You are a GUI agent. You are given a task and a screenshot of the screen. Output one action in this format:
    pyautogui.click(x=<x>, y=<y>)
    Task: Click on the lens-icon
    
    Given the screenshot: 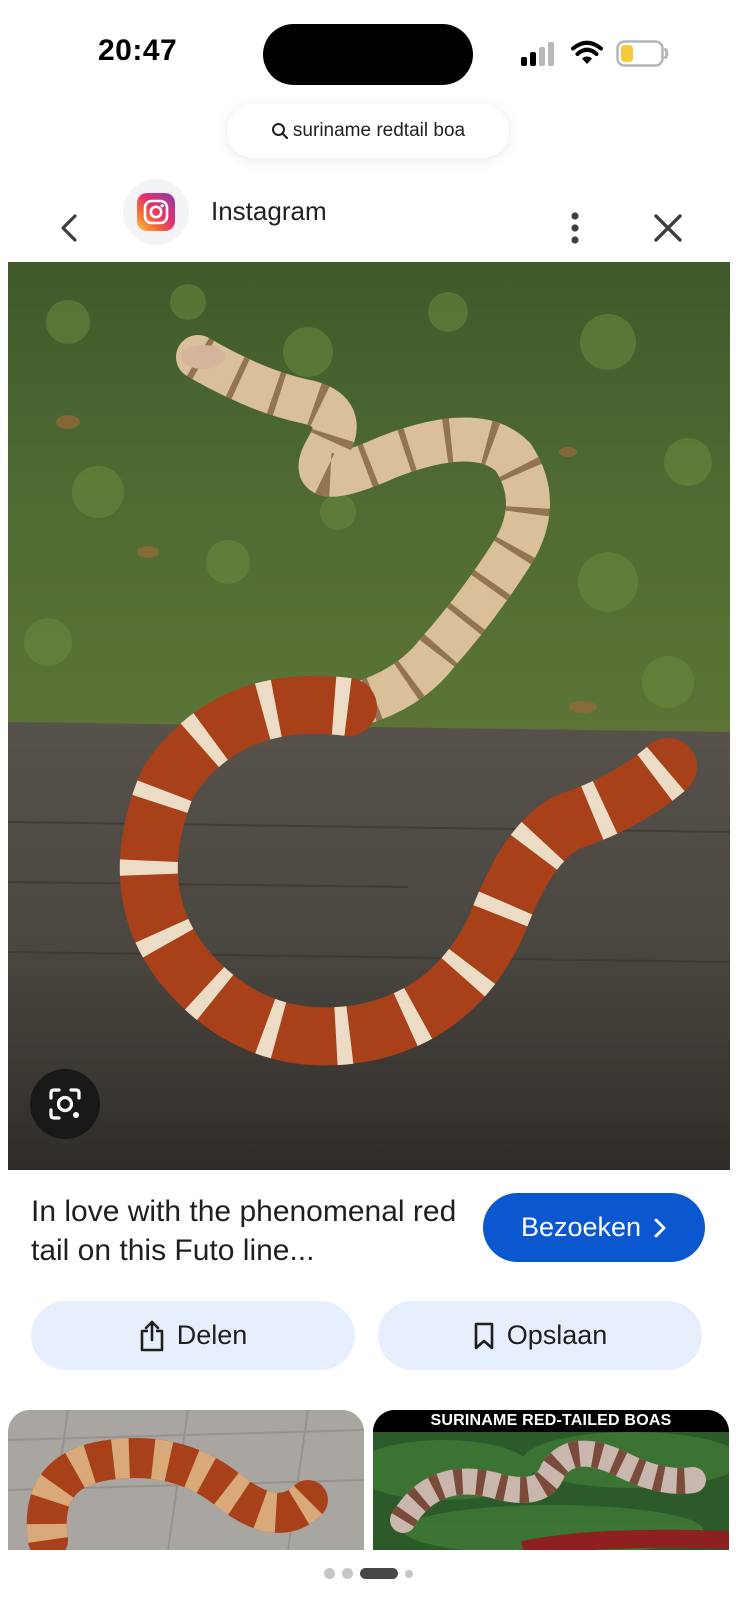 What is the action you would take?
    pyautogui.click(x=65, y=1104)
    